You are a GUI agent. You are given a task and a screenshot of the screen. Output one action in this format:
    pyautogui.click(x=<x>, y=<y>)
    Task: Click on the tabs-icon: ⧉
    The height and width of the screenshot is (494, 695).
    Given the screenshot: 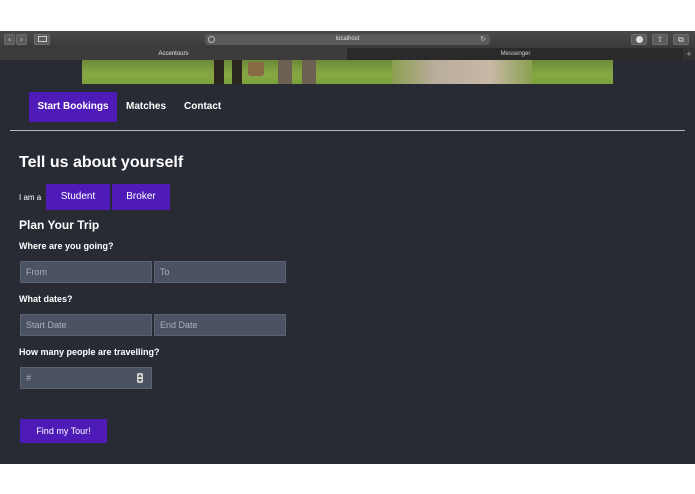 What is the action you would take?
    pyautogui.click(x=681, y=39)
    